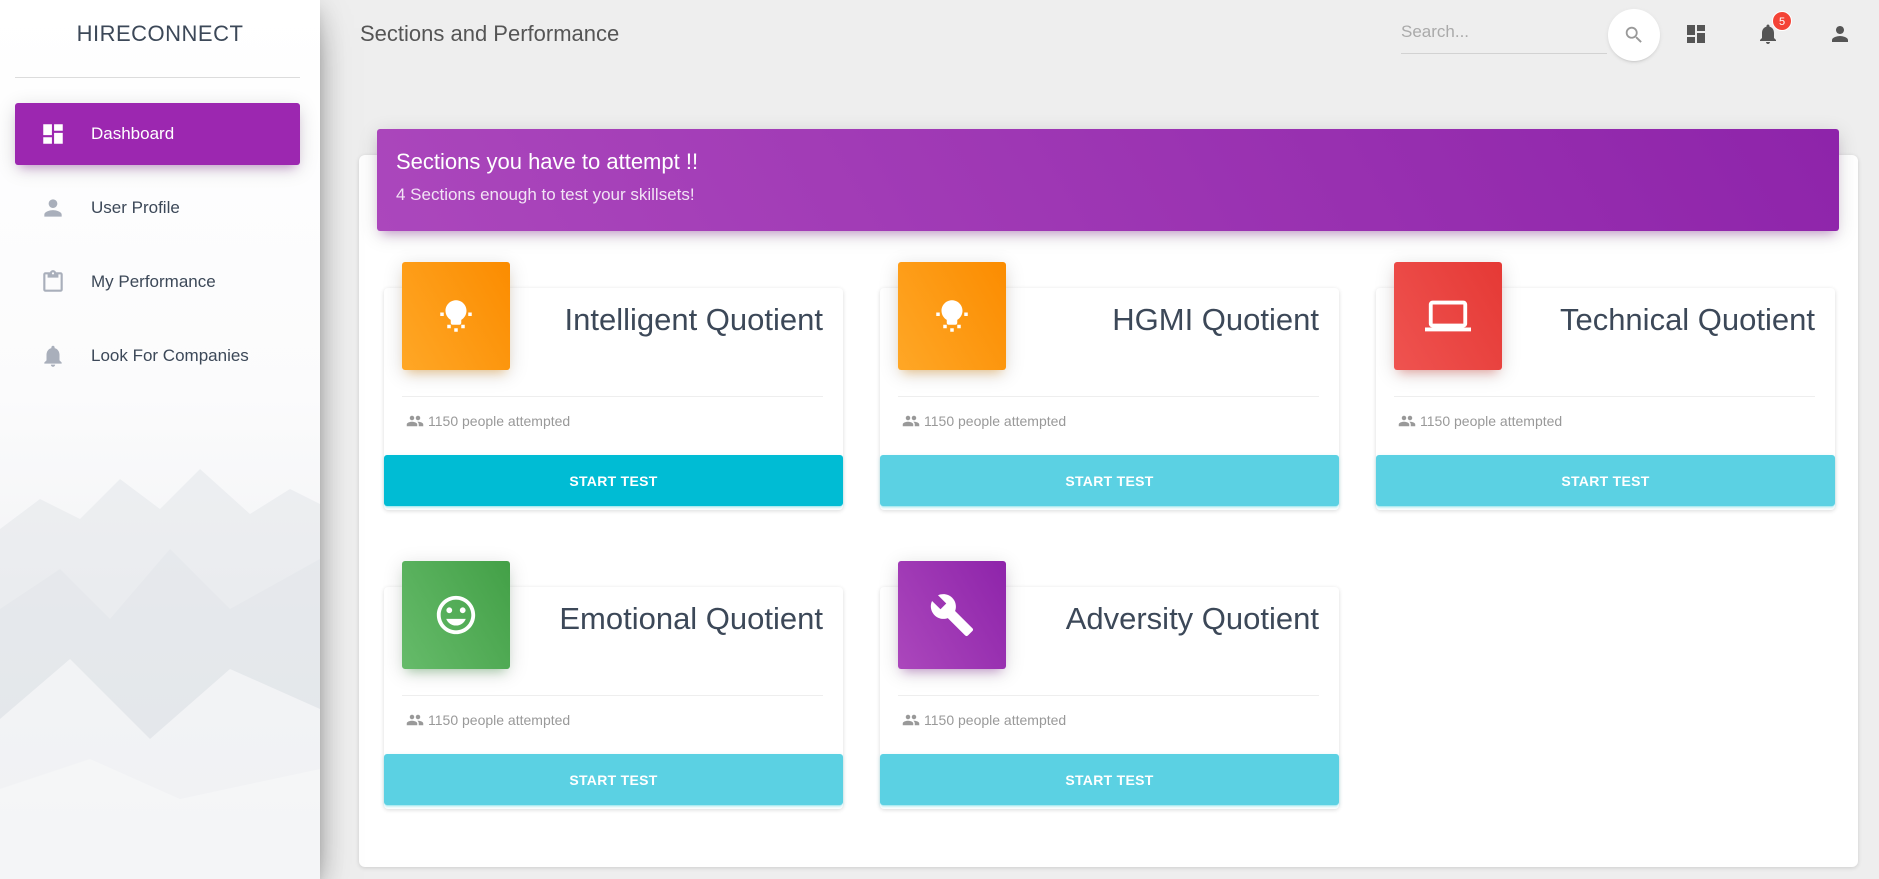 This screenshot has width=1879, height=879. Describe the element at coordinates (1215, 319) in the screenshot. I see `section-title: HGMI Quotient` at that location.